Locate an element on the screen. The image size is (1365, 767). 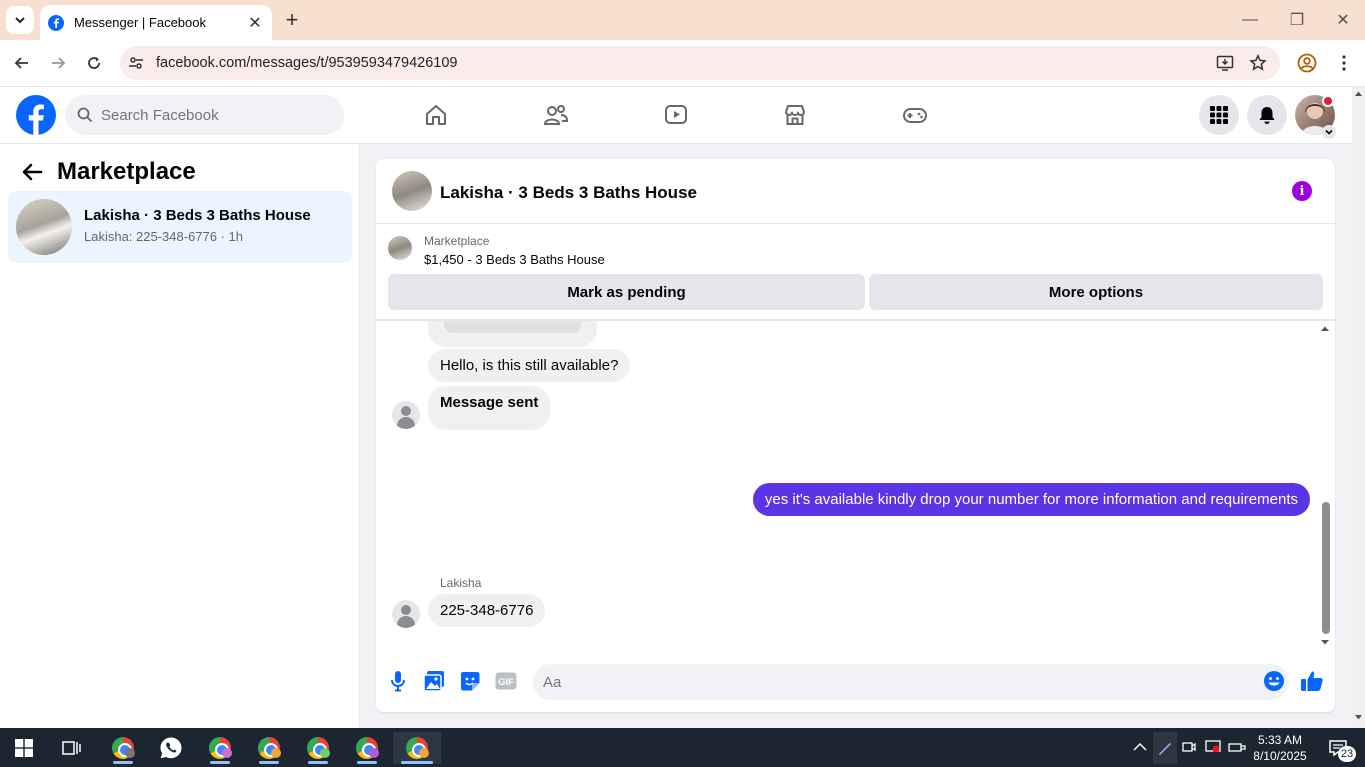
sender-name: Lakisha is located at coordinates (461, 583).